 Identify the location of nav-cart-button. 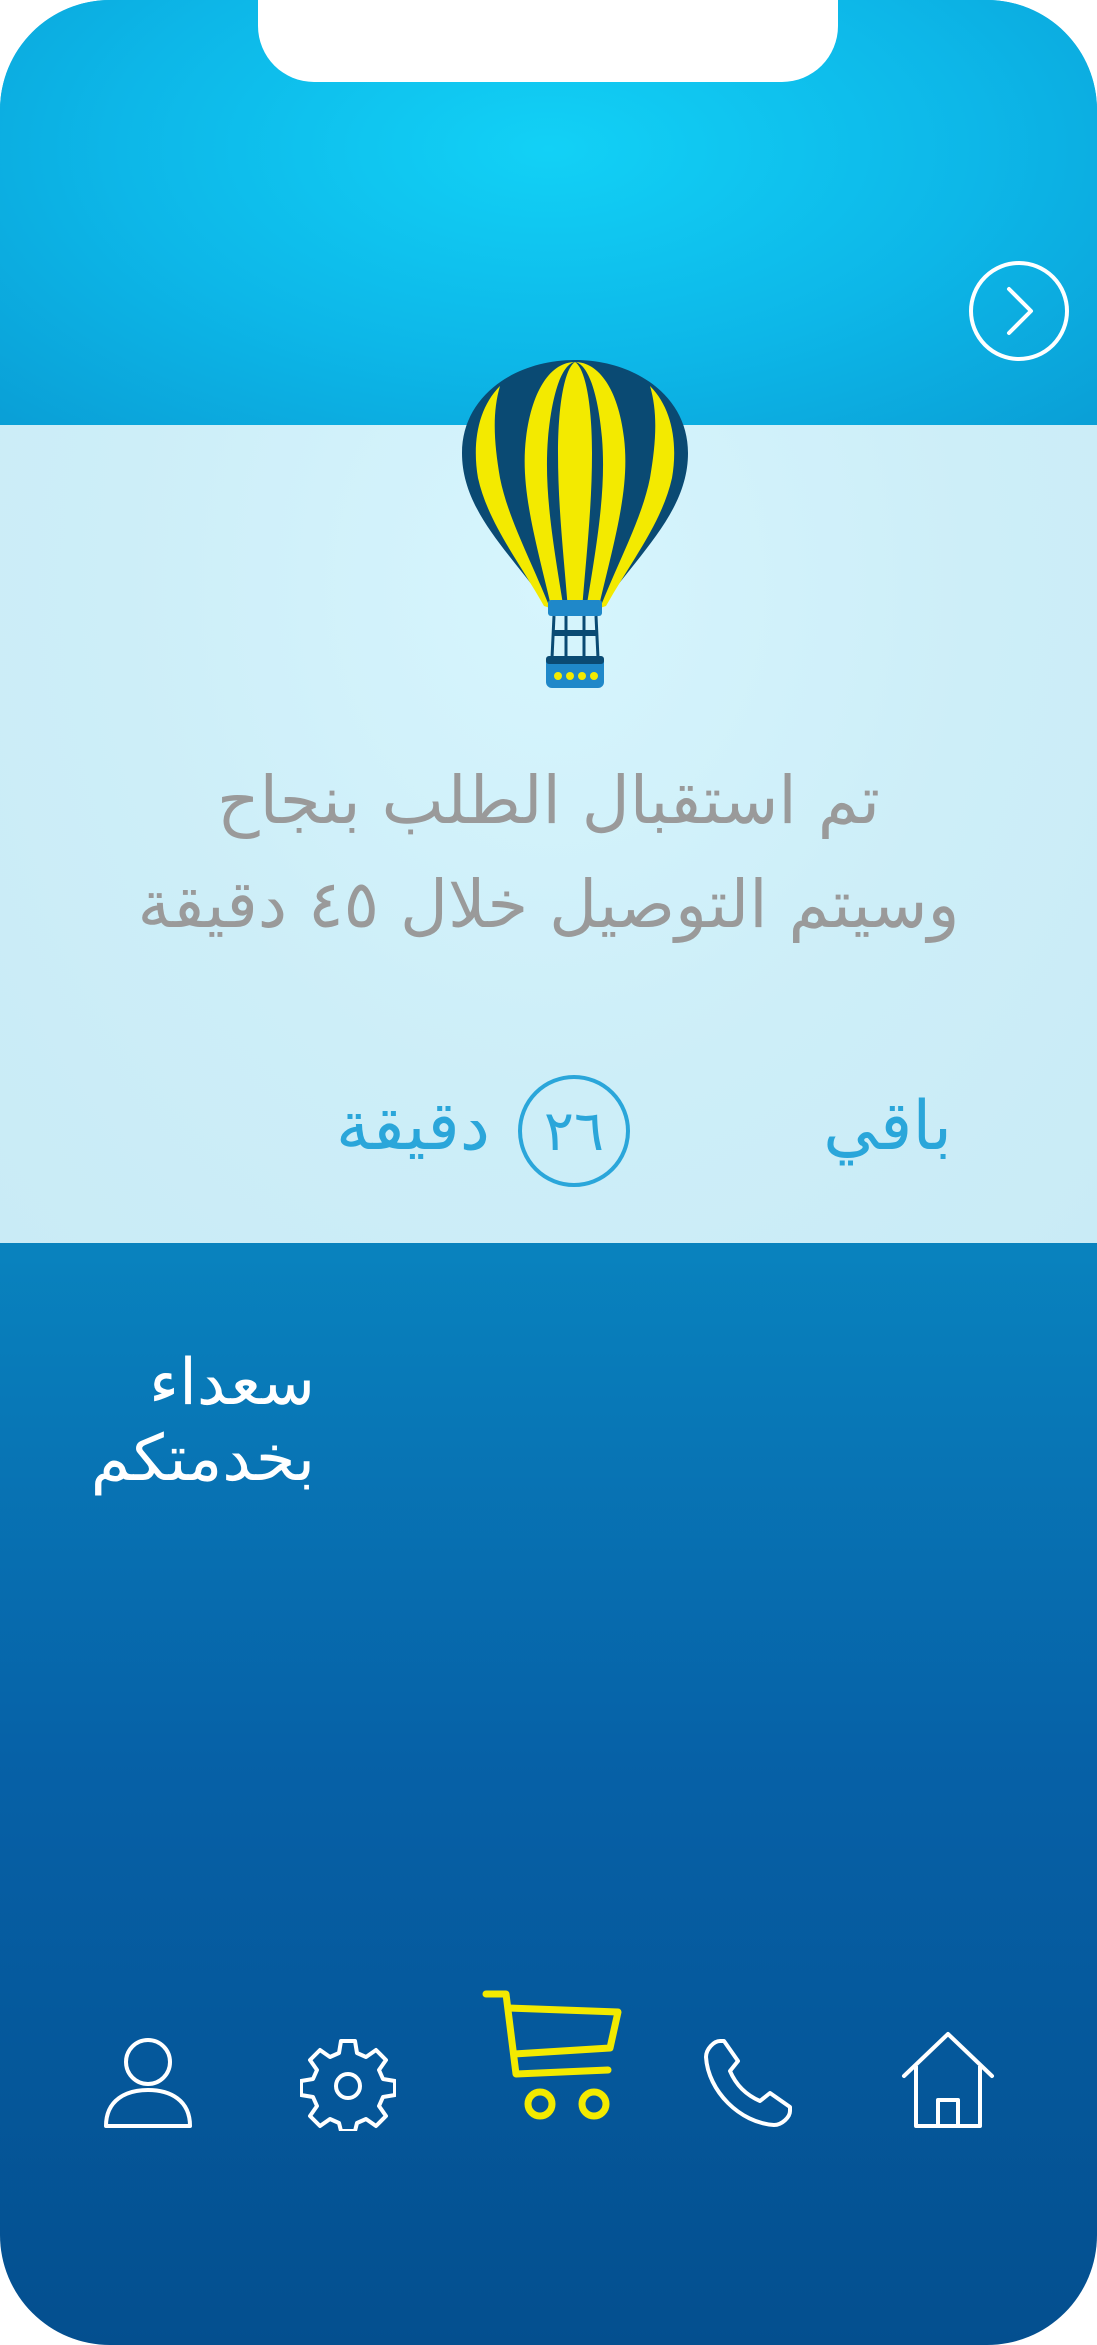
(552, 2058).